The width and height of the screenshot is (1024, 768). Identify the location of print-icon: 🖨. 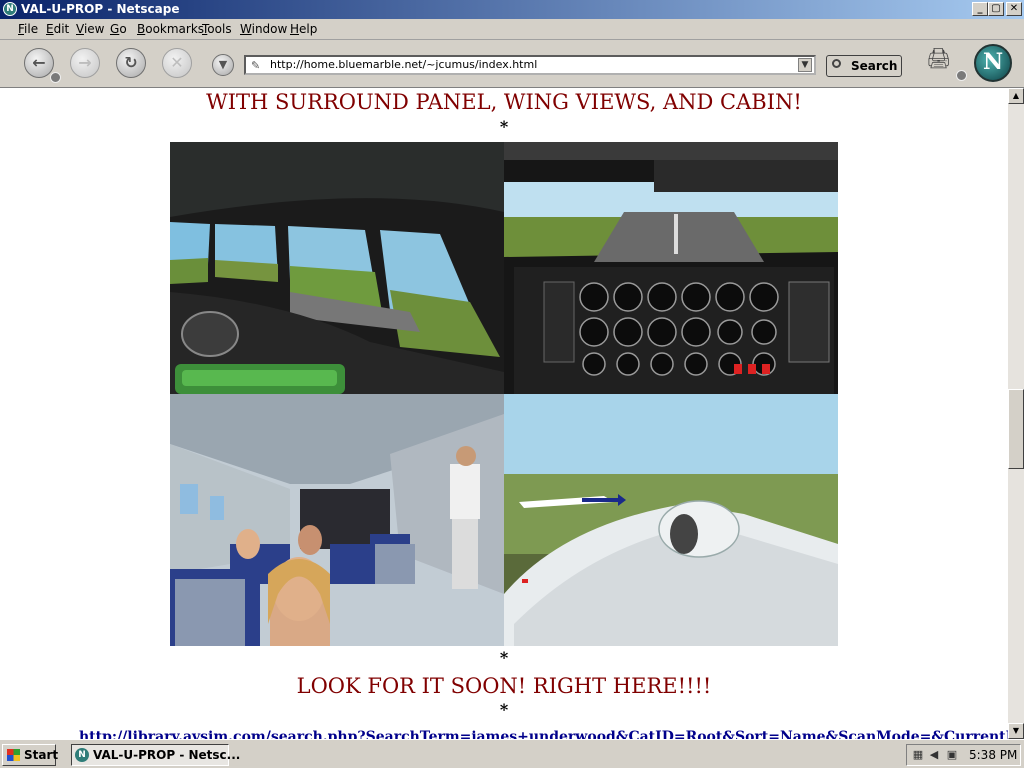
(941, 58).